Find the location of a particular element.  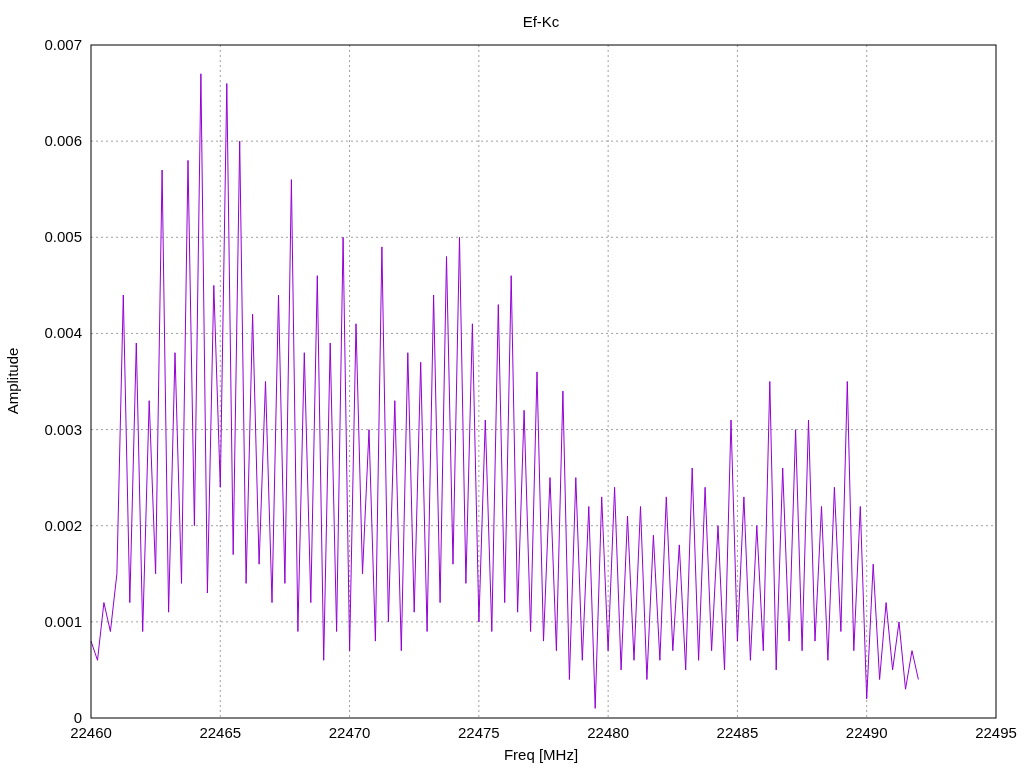

tick-label: 22460 is located at coordinates (91, 732).